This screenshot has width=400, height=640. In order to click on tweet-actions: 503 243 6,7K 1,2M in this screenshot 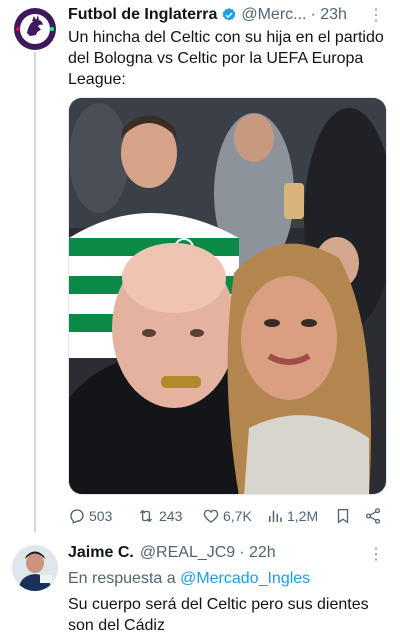, I will do `click(228, 516)`.